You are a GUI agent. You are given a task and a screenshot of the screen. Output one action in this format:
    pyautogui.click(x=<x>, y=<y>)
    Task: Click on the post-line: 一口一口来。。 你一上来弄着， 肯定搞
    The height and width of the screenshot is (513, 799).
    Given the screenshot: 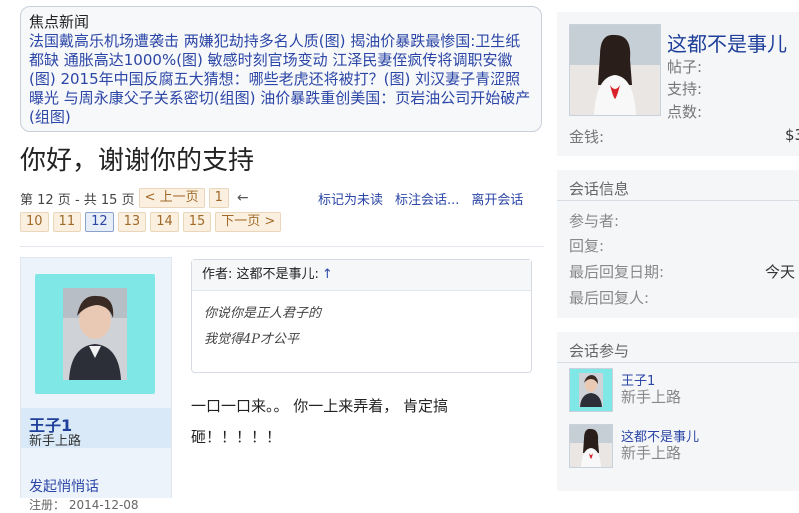 What is the action you would take?
    pyautogui.click(x=320, y=406)
    